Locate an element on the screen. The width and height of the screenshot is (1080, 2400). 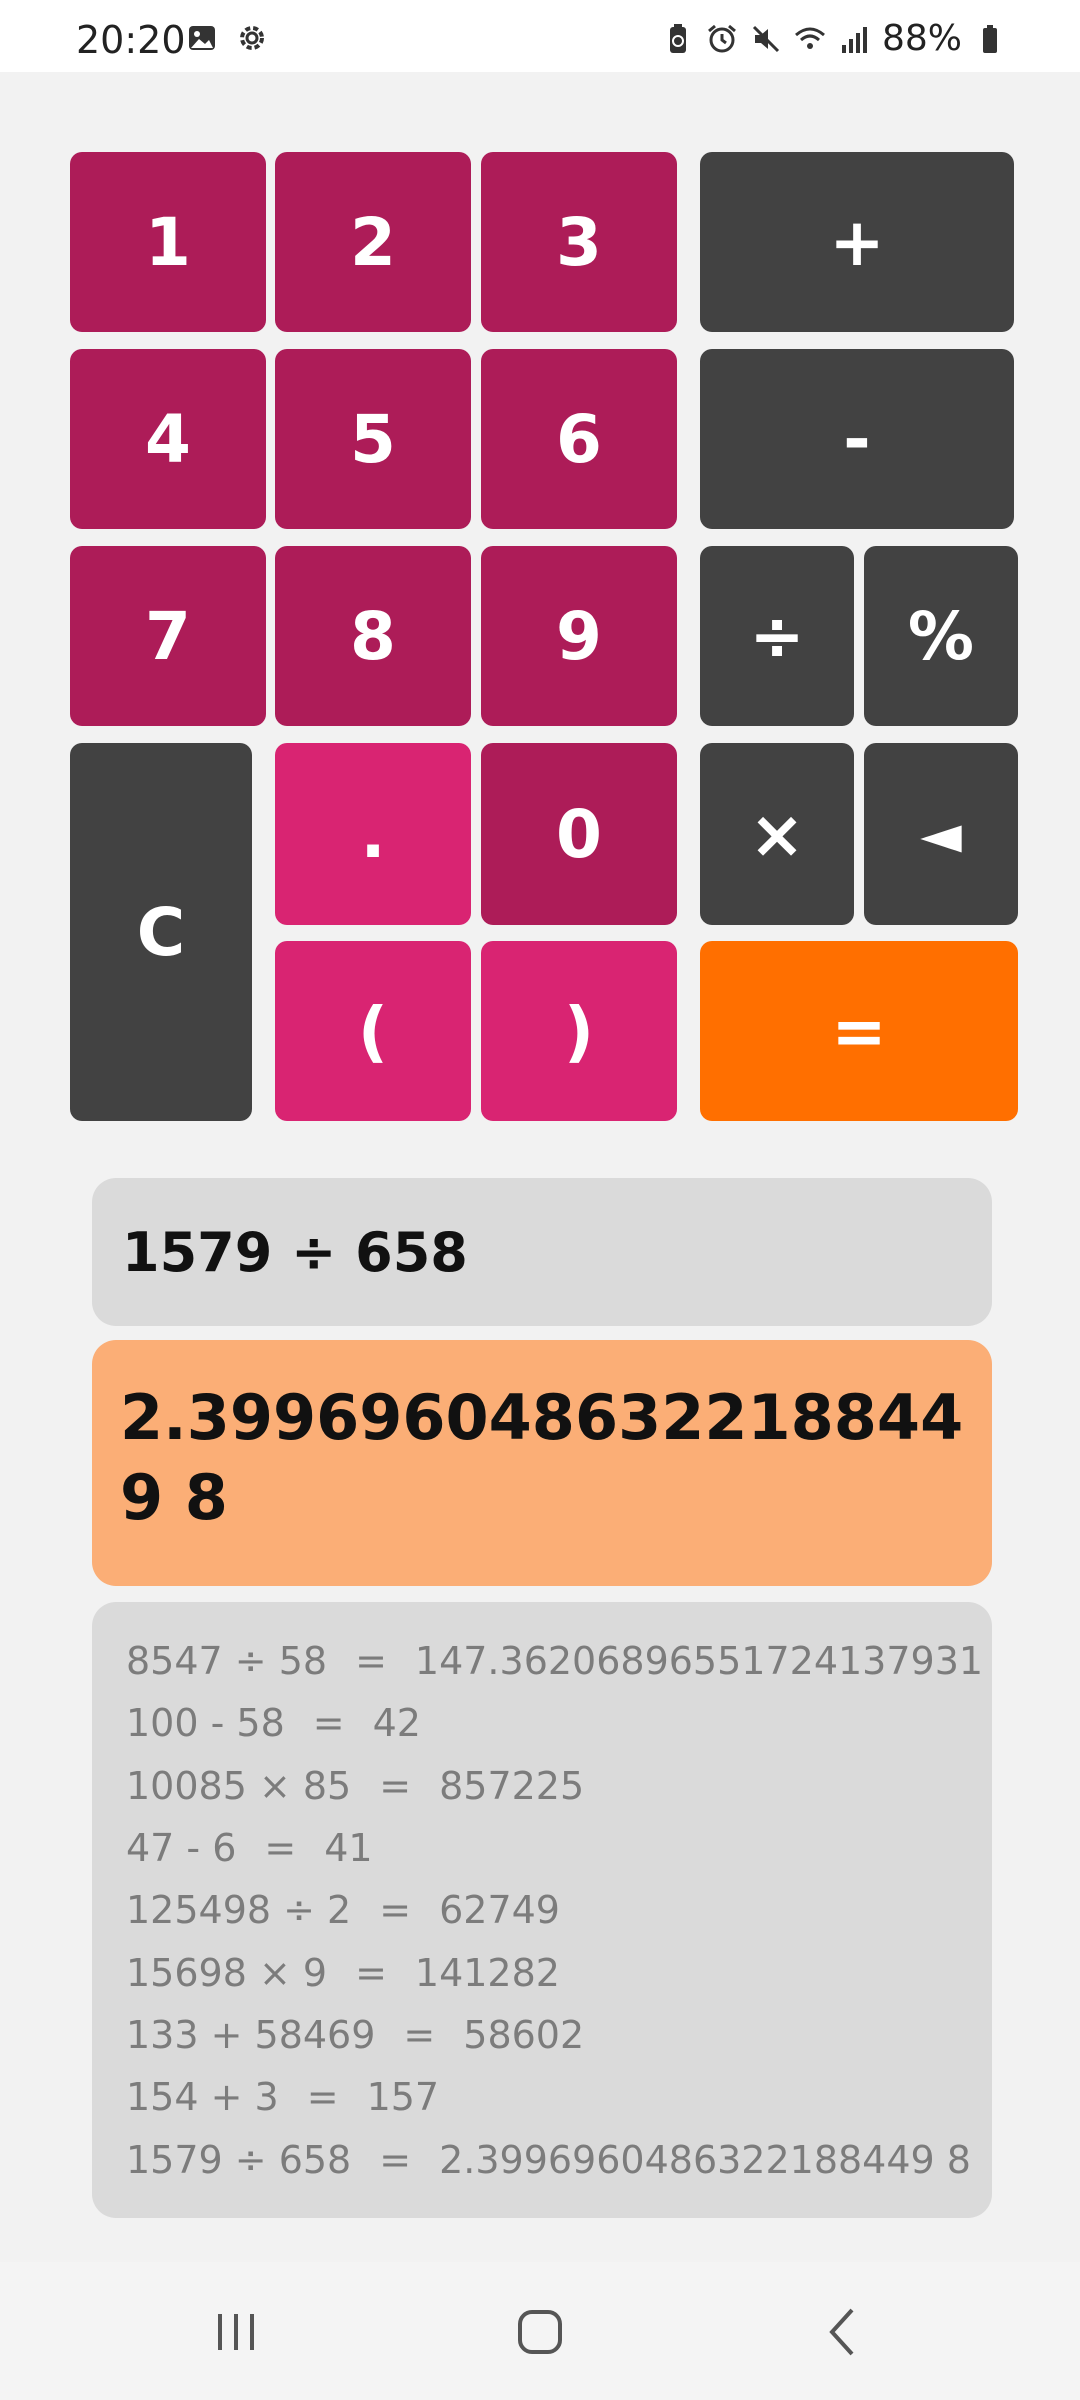
history-item: 100 - 58 = 42 is located at coordinates (559, 1723).